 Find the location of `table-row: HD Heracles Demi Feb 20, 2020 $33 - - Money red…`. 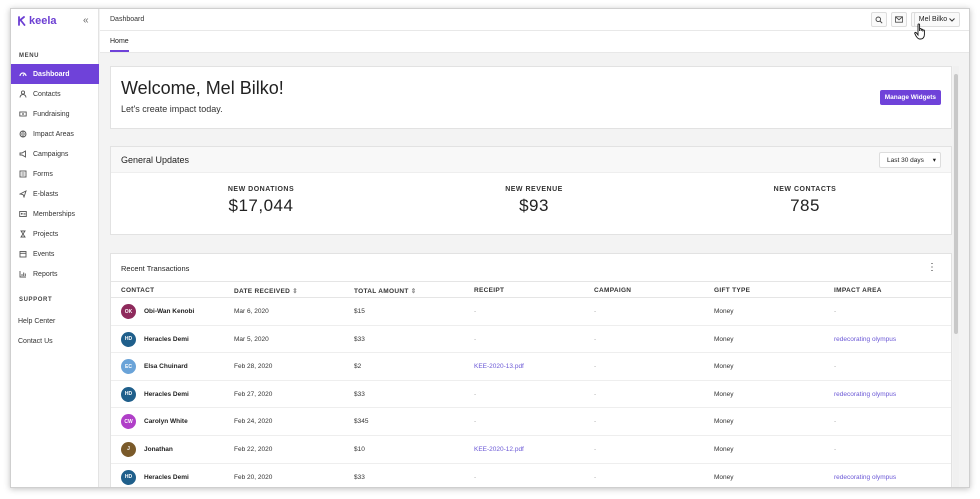

table-row: HD Heracles Demi Feb 20, 2020 $33 - - Money red… is located at coordinates (531, 475).